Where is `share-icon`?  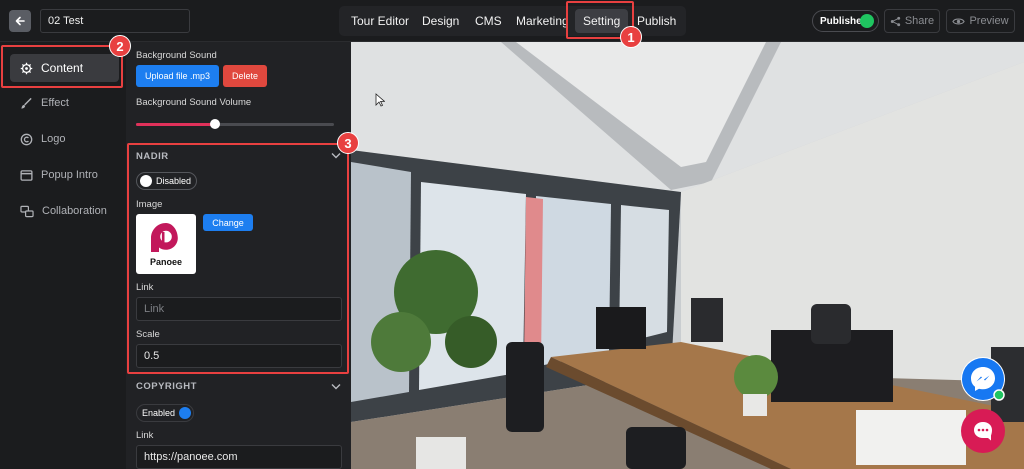 share-icon is located at coordinates (895, 21).